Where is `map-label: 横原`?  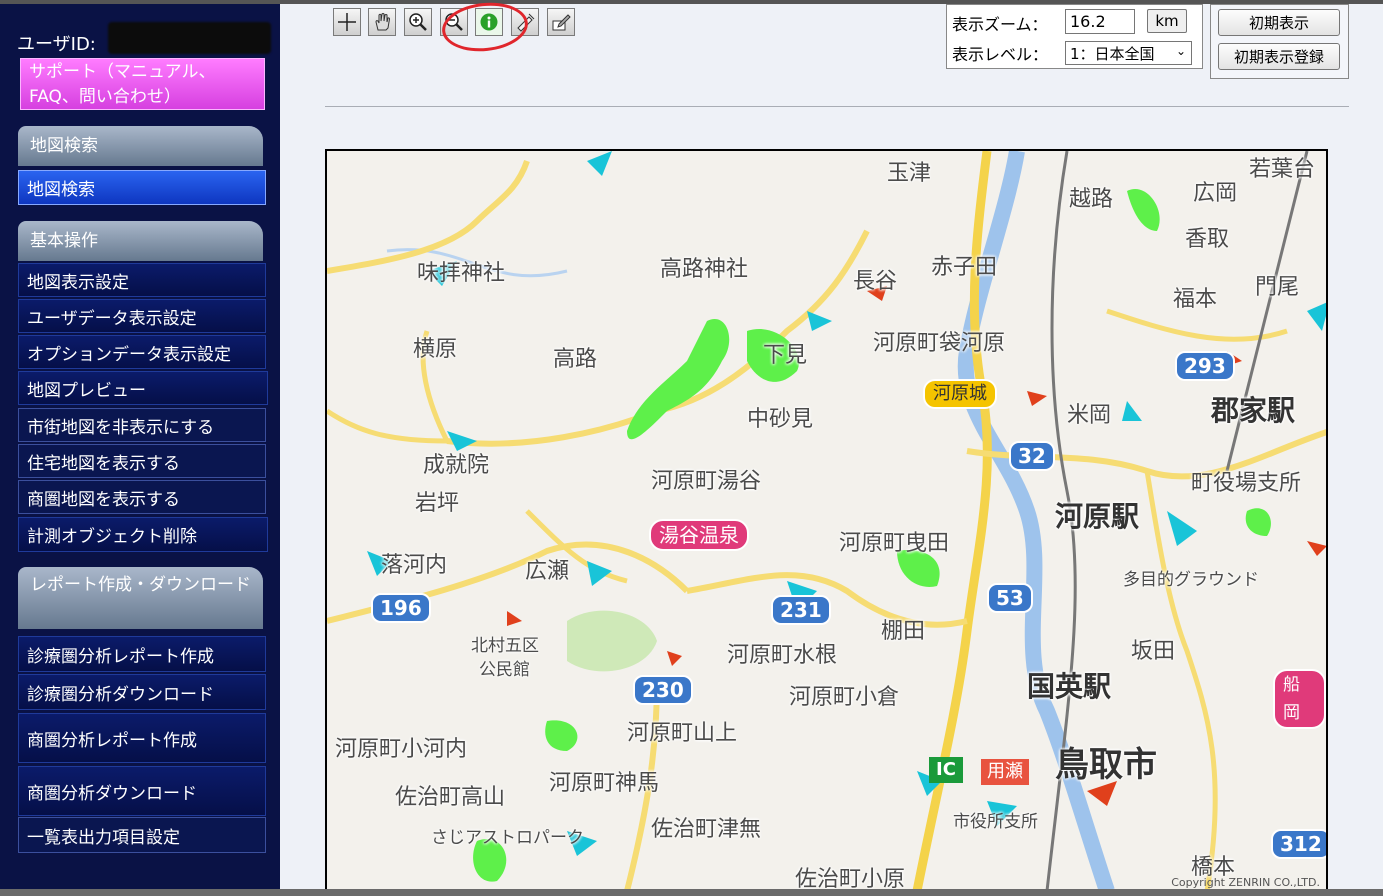 map-label: 横原 is located at coordinates (435, 349).